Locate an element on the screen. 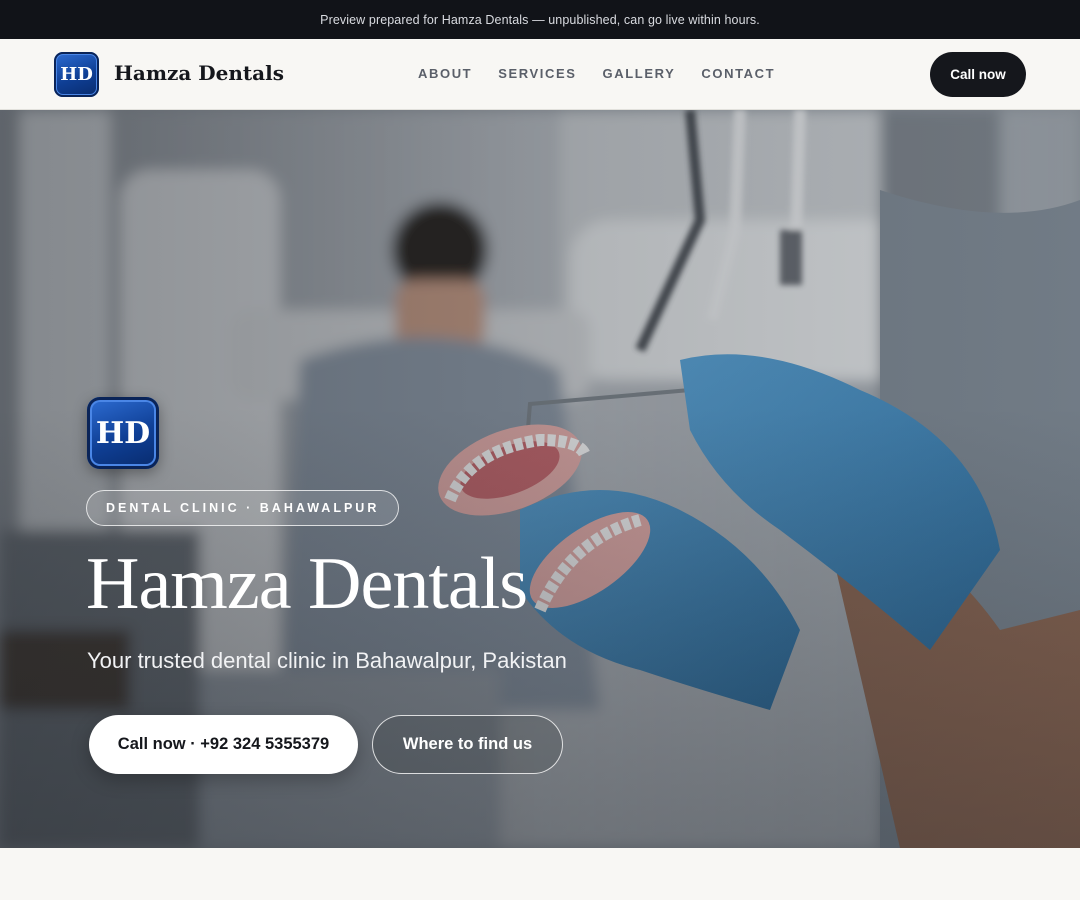 This screenshot has height=900, width=1080. hero-logo-icon: HD is located at coordinates (123, 433).